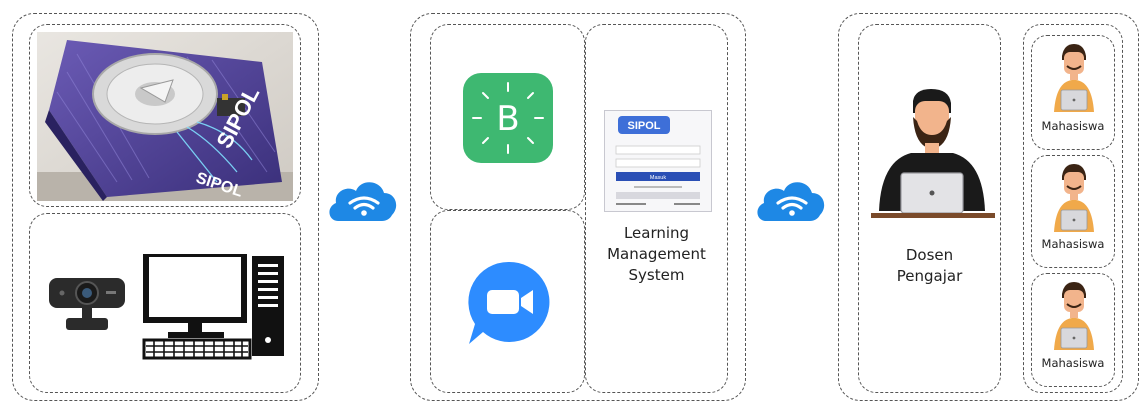  I want to click on hardware-panel, so click(165, 303).